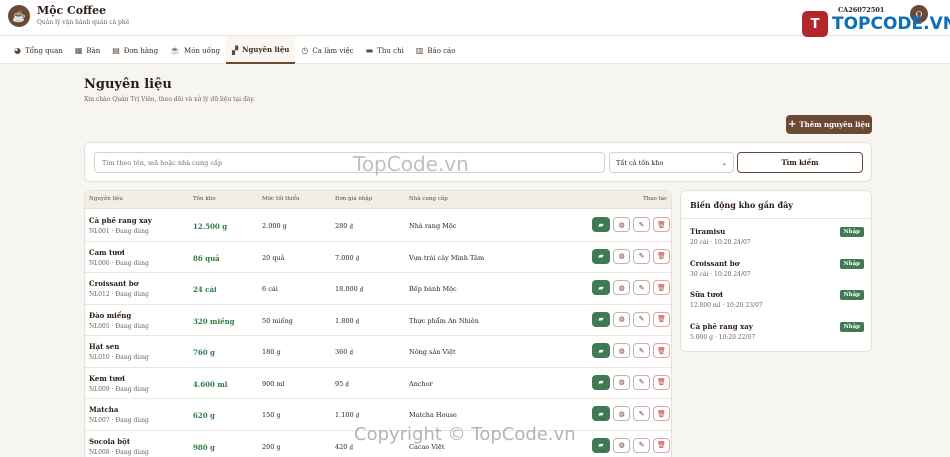 This screenshot has width=950, height=457. I want to click on ingredient-code: NL009 · Đang dùng, so click(119, 389).